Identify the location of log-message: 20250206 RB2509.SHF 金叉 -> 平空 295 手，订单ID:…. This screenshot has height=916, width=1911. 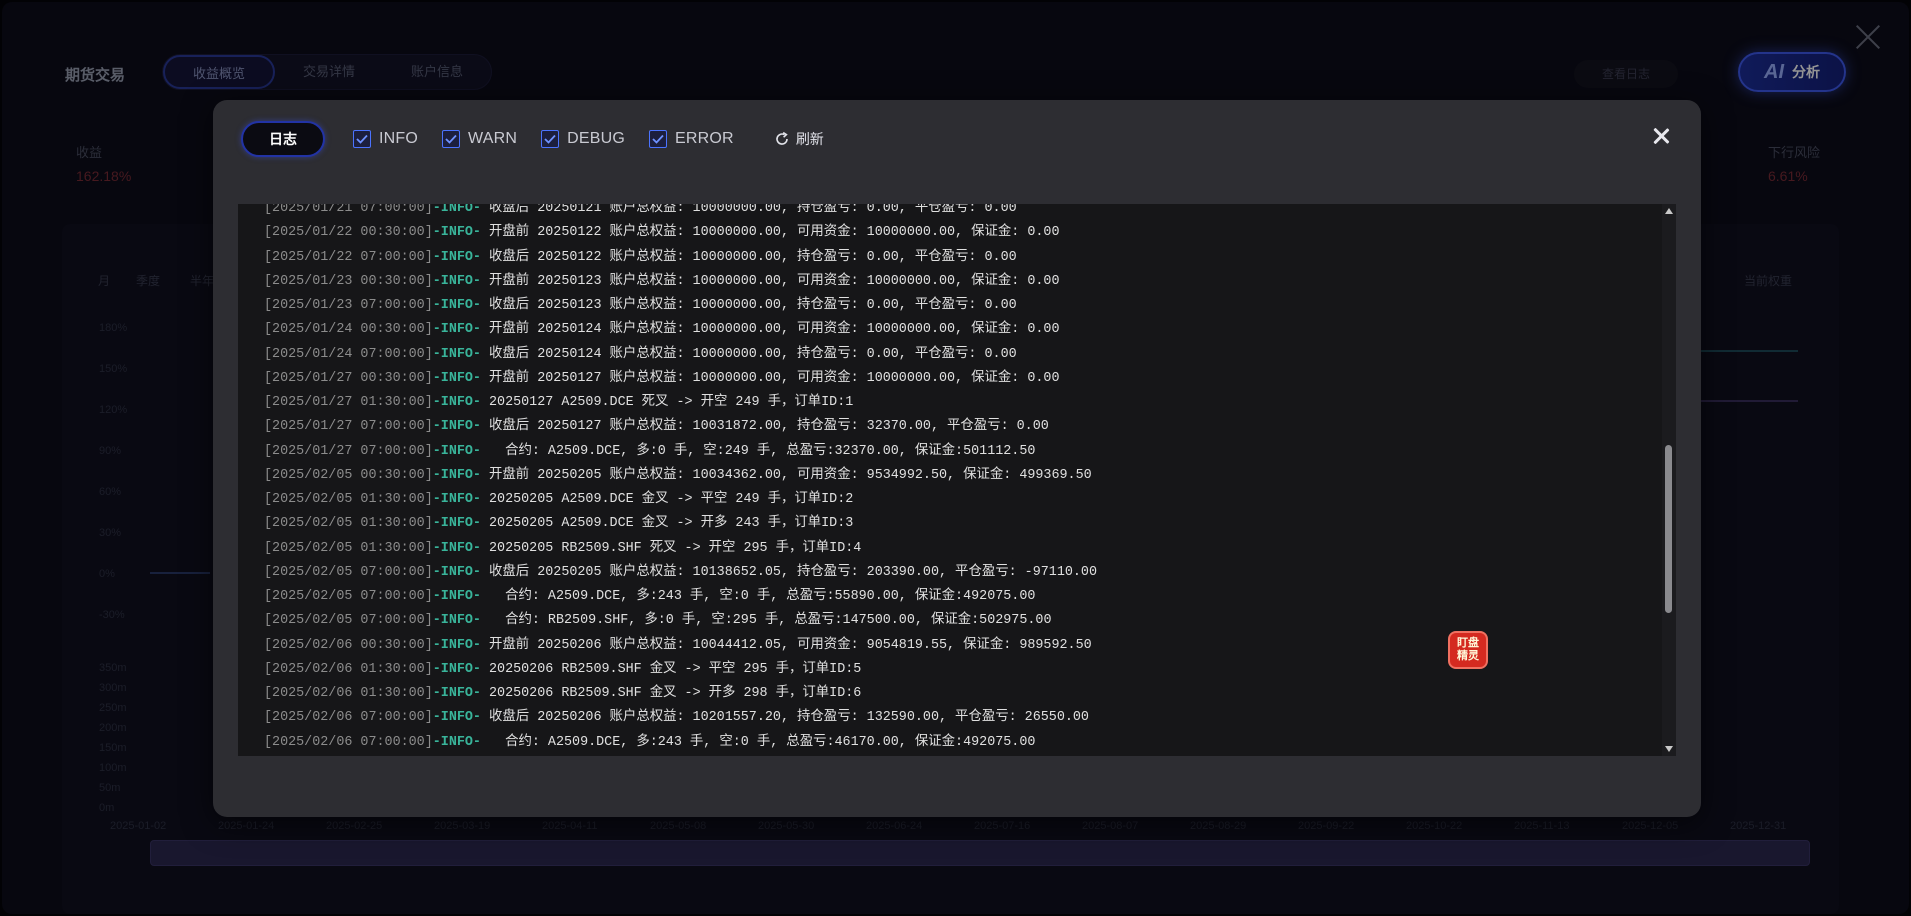
(671, 669).